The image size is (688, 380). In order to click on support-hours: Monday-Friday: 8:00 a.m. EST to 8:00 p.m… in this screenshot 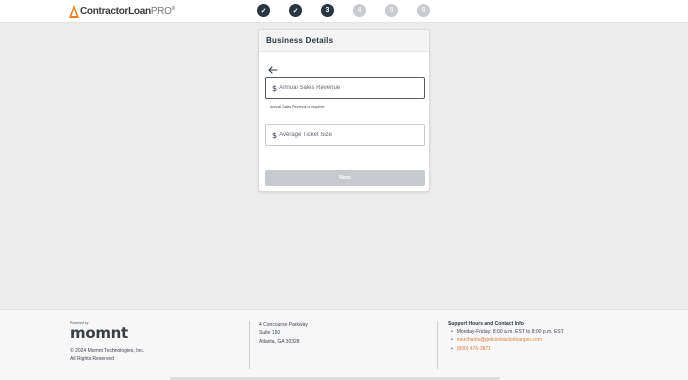, I will do `click(506, 332)`.